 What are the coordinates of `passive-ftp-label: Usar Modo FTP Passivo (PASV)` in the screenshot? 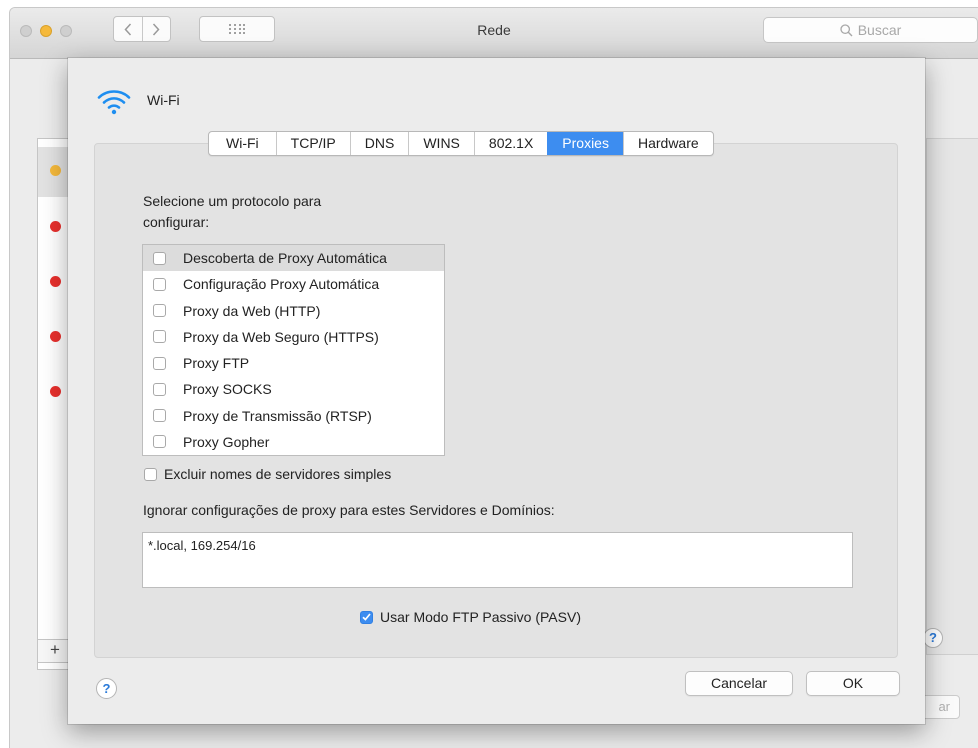 It's located at (480, 617).